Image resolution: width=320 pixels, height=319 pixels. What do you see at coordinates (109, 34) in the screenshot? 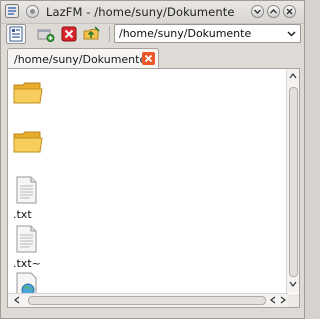
I see `toolbar-separator` at bounding box center [109, 34].